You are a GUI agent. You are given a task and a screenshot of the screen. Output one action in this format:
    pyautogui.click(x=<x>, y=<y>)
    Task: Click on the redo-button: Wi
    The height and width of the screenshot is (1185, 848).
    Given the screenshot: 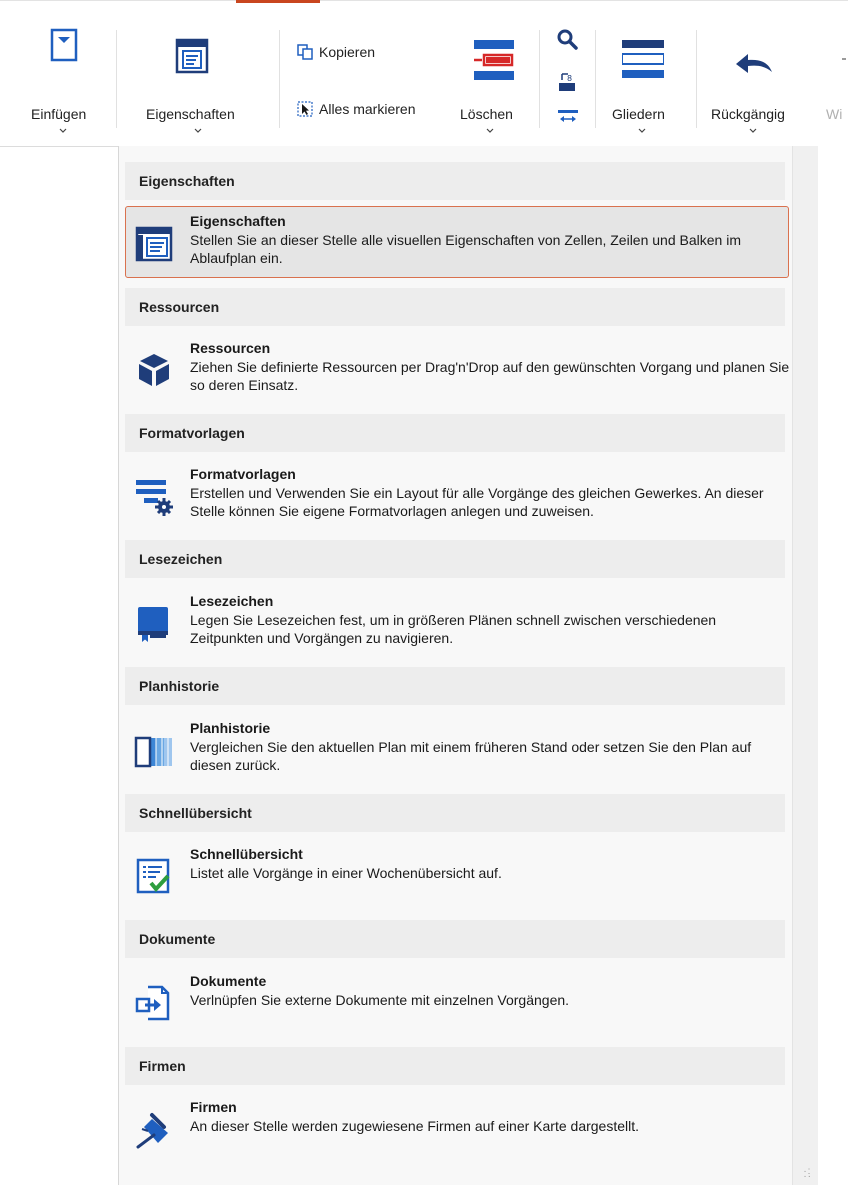 What is the action you would take?
    pyautogui.click(x=834, y=114)
    